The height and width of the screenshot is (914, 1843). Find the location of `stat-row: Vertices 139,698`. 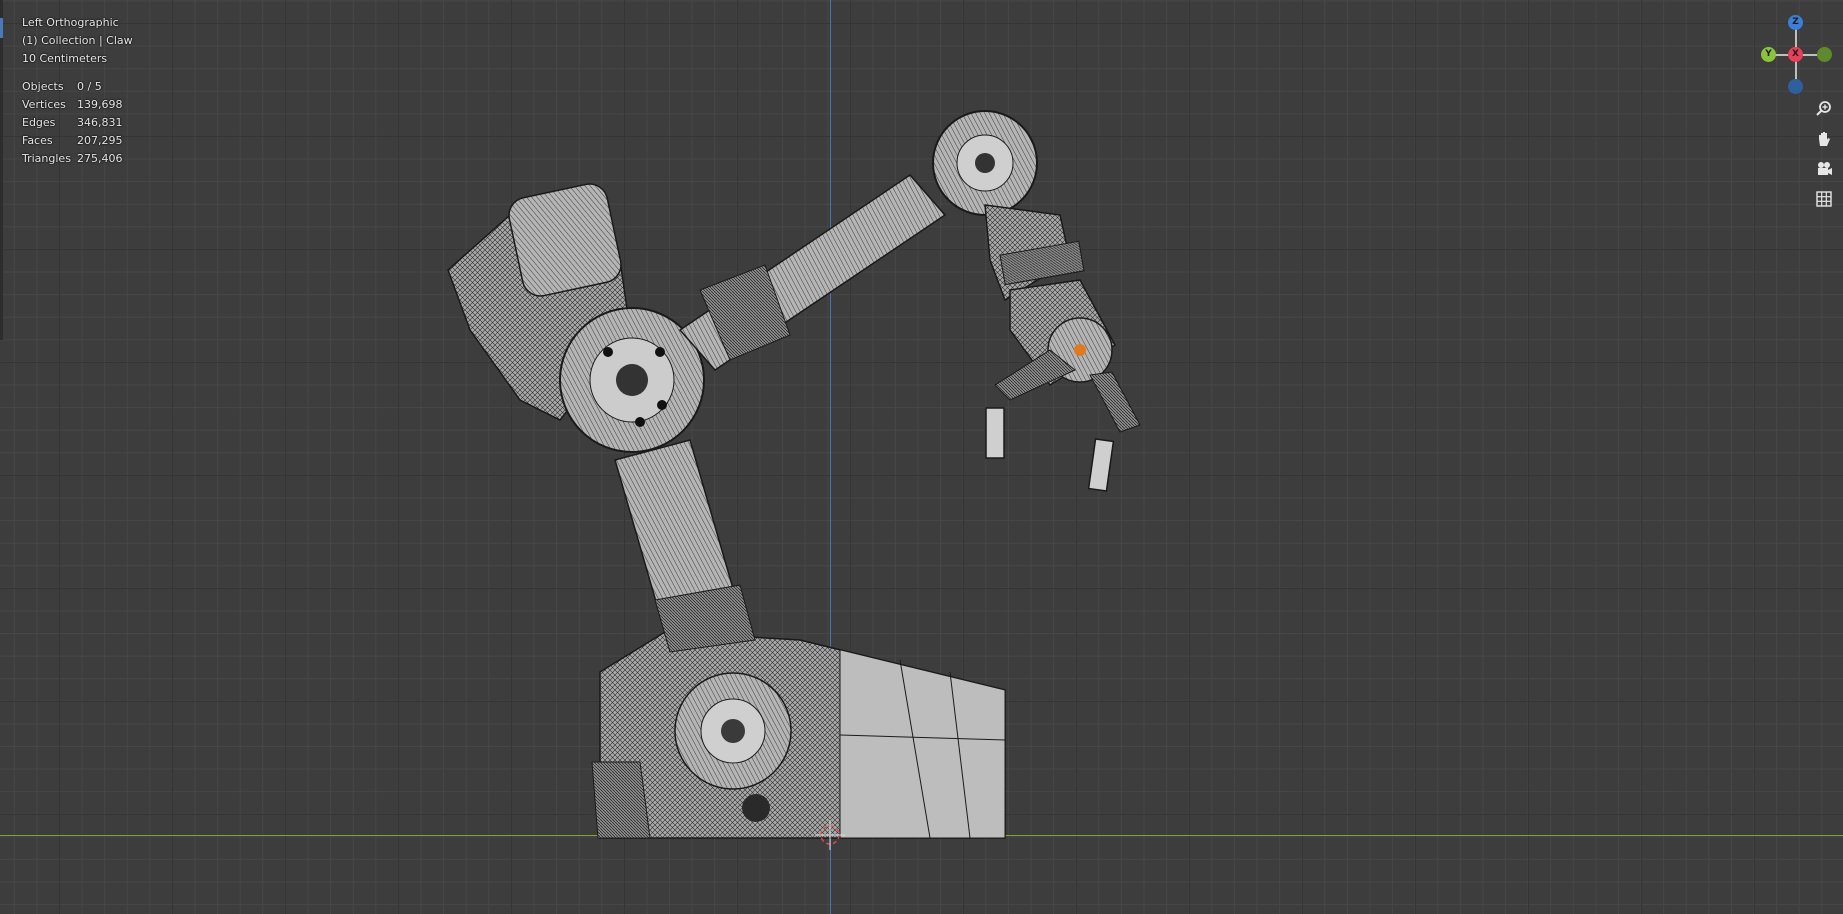

stat-row: Vertices 139,698 is located at coordinates (72, 105).